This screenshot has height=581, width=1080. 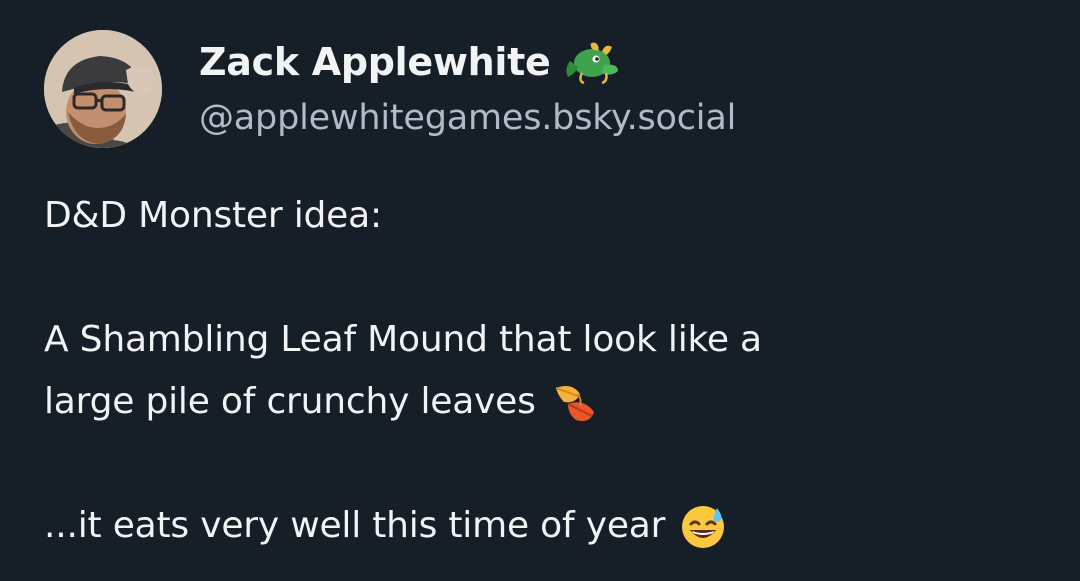 I want to click on post-line: D&D Monster idea:, so click(x=213, y=215).